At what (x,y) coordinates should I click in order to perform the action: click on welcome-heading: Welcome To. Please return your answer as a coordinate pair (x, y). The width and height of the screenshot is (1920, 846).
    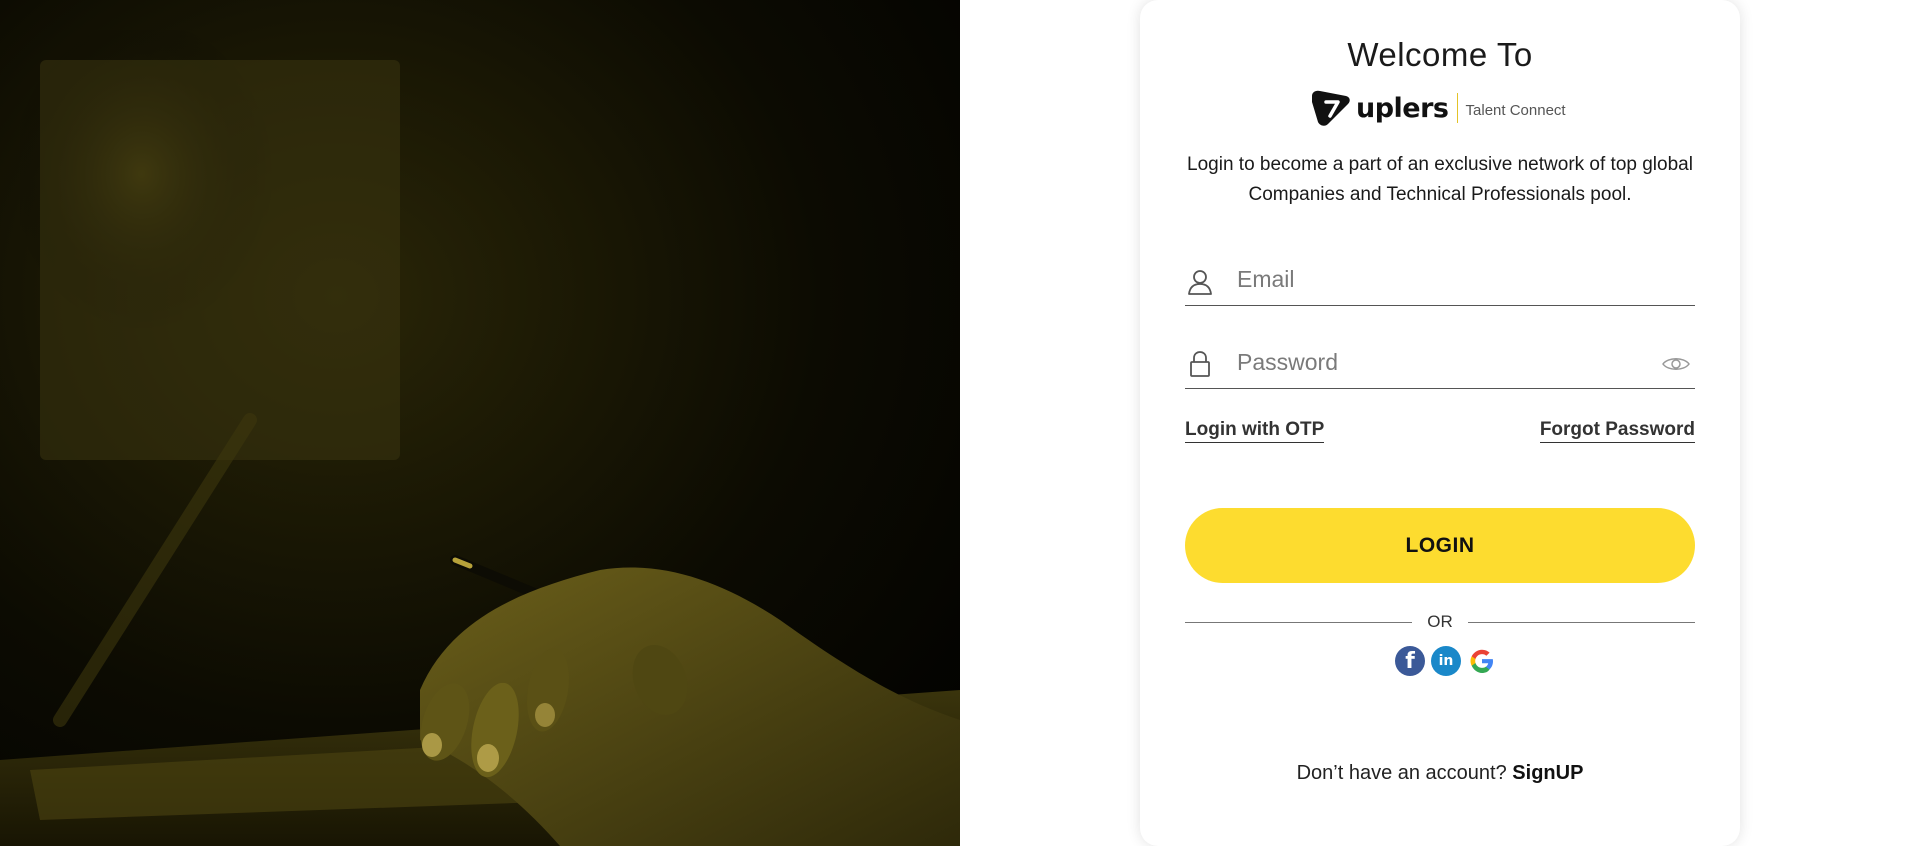
    Looking at the image, I should click on (1440, 54).